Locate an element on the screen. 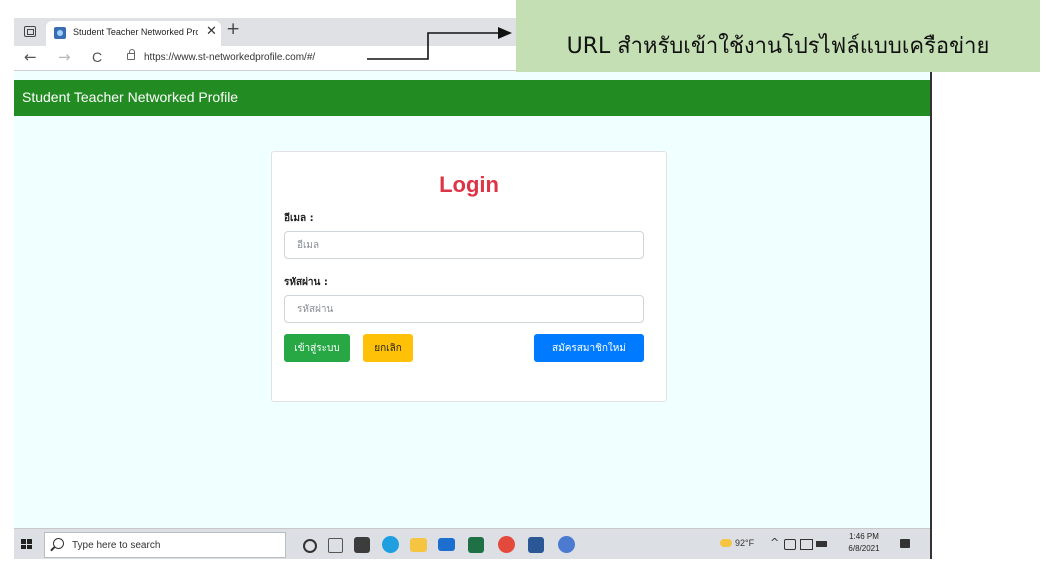  file-explorer-icon is located at coordinates (418, 545).